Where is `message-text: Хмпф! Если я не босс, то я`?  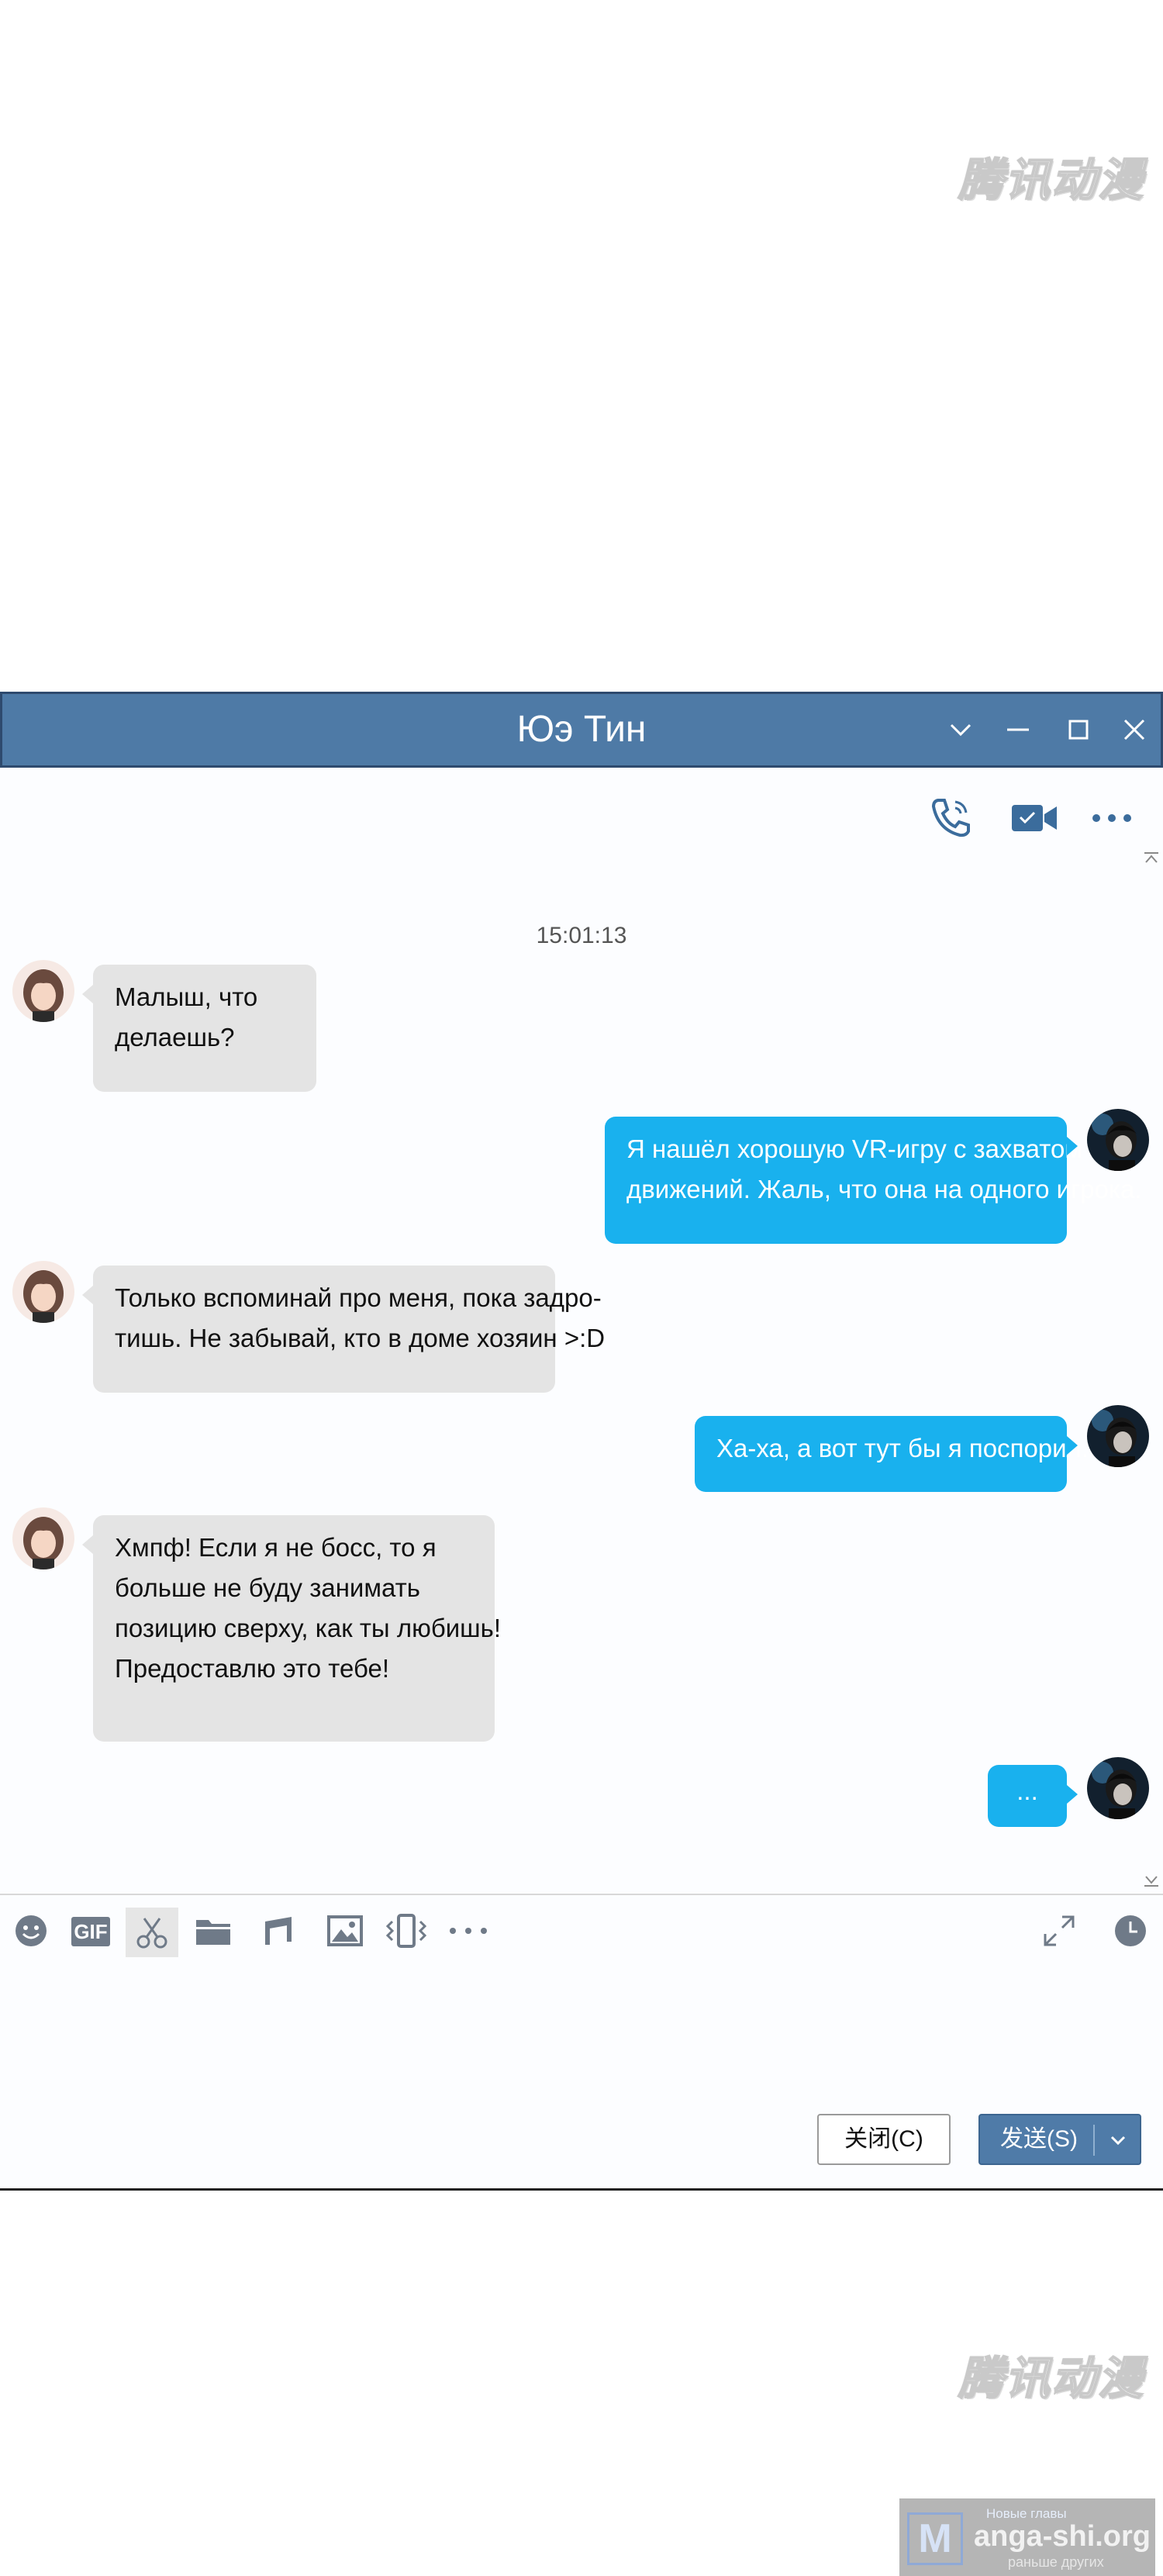
message-text: Хмпф! Если я не босс, то я is located at coordinates (276, 1547).